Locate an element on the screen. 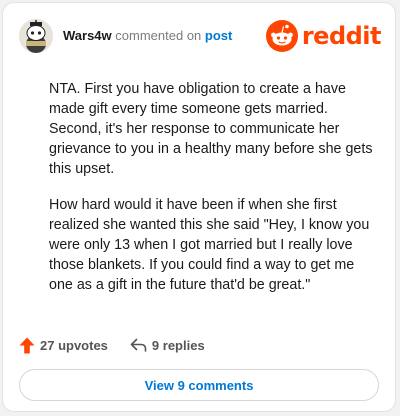  upvote-arrow-icon is located at coordinates (27, 345).